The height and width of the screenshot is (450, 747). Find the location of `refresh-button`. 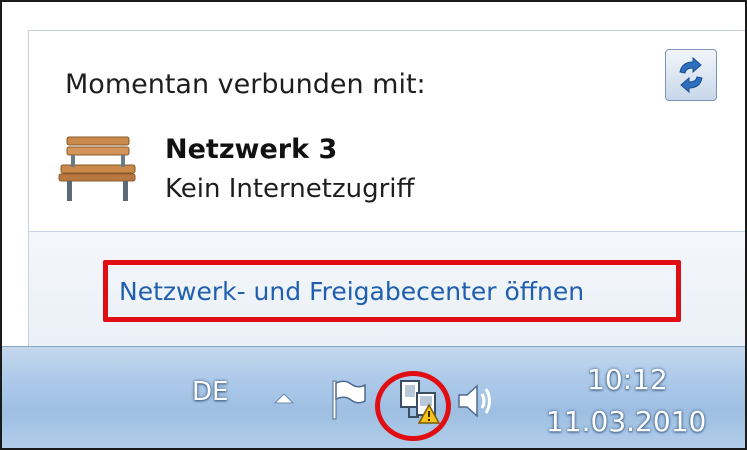

refresh-button is located at coordinates (691, 75).